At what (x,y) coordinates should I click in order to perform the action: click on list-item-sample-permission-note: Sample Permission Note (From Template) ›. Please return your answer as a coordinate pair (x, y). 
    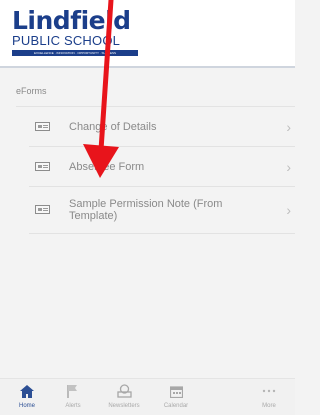
    Looking at the image, I should click on (162, 210).